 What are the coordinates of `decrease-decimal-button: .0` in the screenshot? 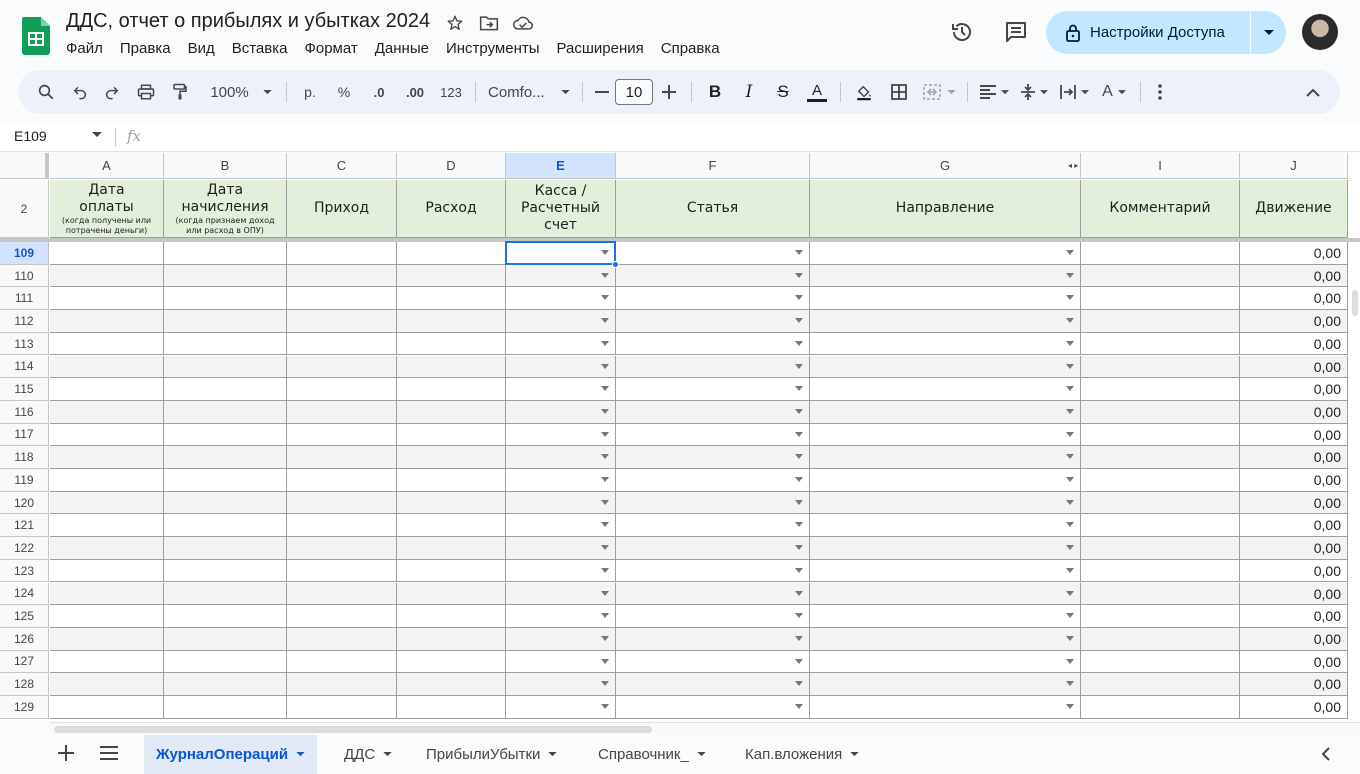 It's located at (379, 92).